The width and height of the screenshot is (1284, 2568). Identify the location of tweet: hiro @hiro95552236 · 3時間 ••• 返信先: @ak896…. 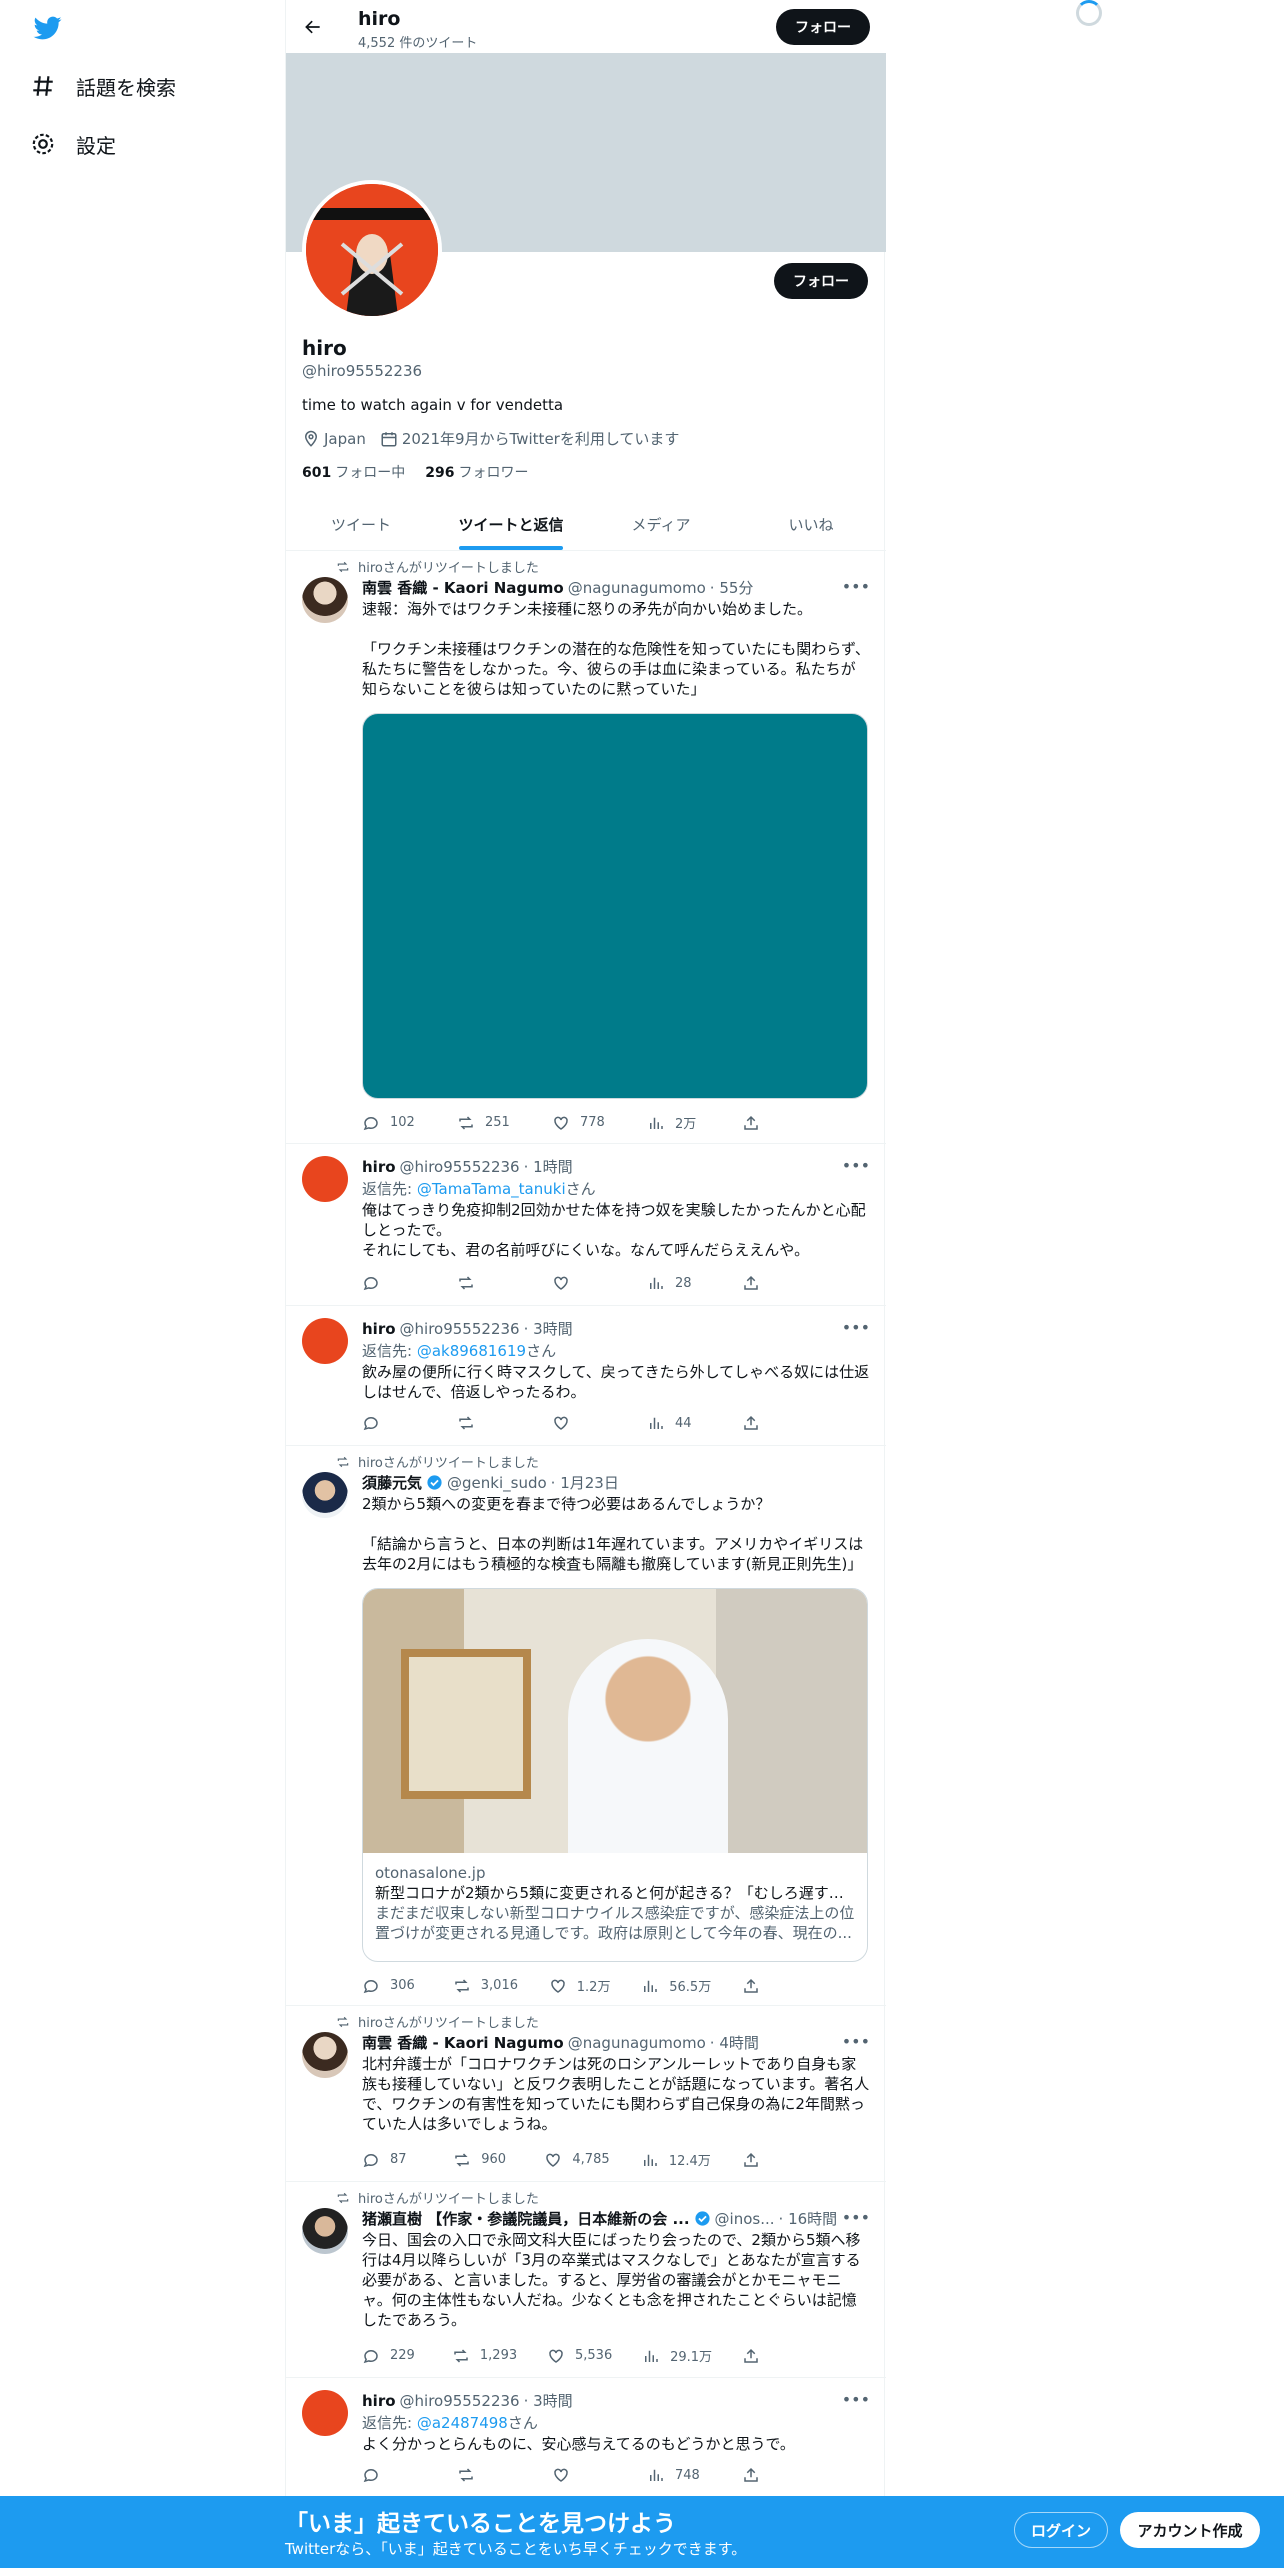
(586, 1376).